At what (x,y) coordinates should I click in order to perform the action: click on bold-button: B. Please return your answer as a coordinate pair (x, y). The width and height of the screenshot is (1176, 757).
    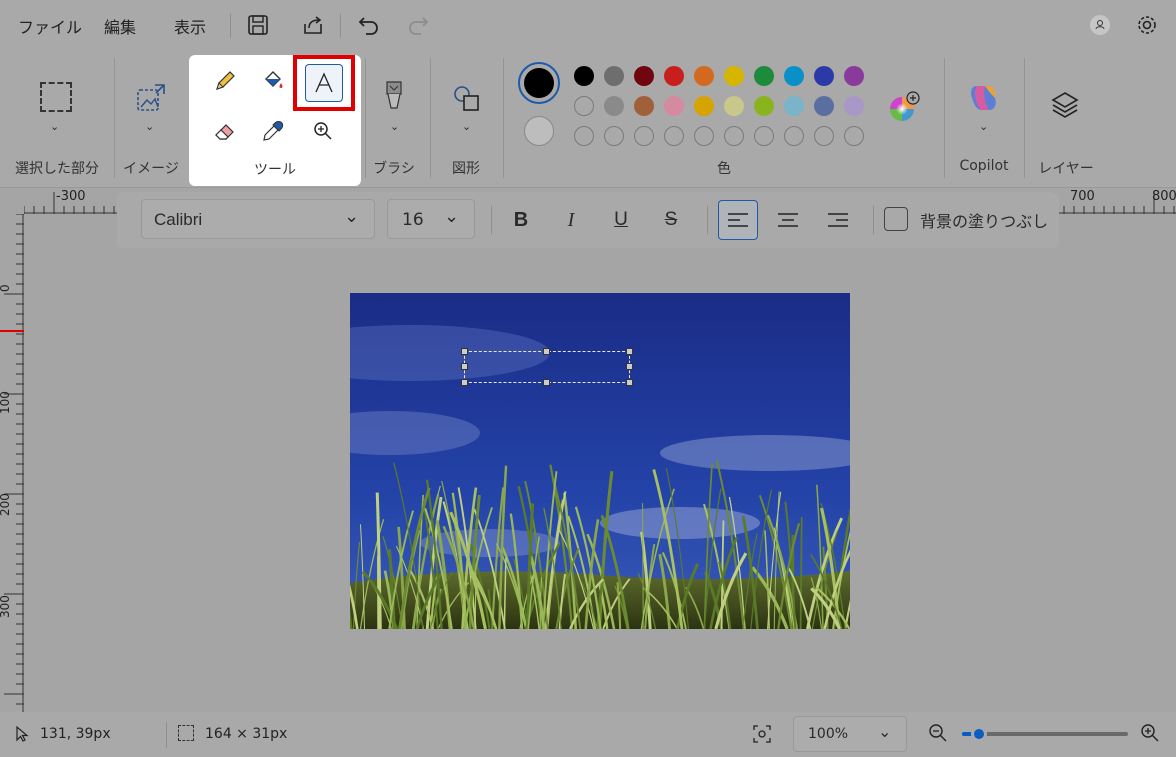
    Looking at the image, I should click on (521, 220).